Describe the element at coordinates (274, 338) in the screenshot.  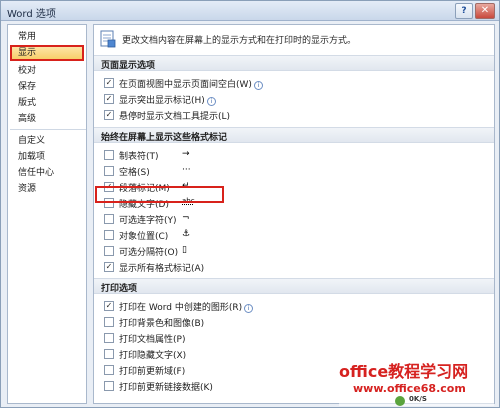
I see `option-row: 打印文档属性(P)` at that location.